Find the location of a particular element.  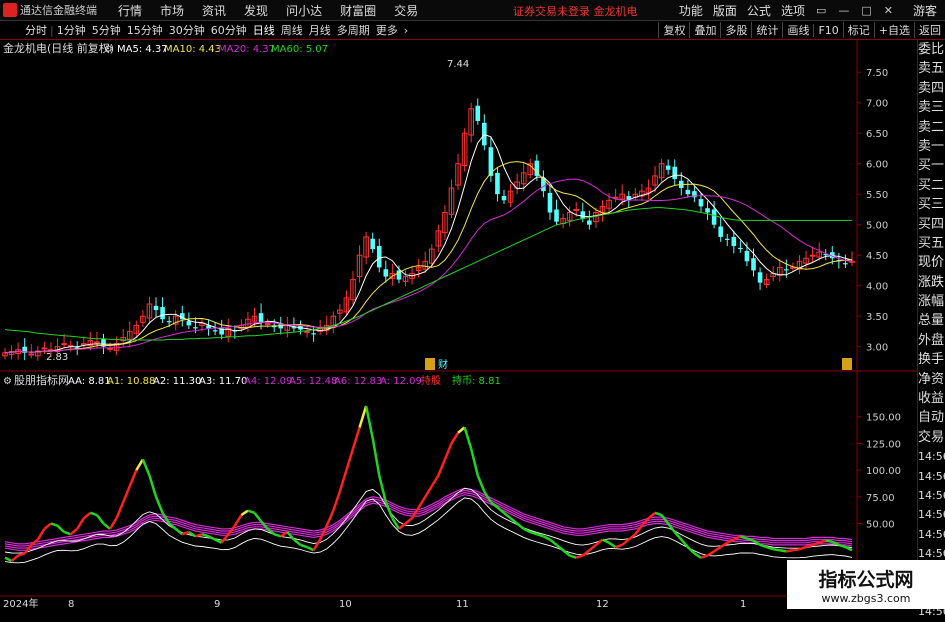

tool-stats: 统计 is located at coordinates (766, 30).